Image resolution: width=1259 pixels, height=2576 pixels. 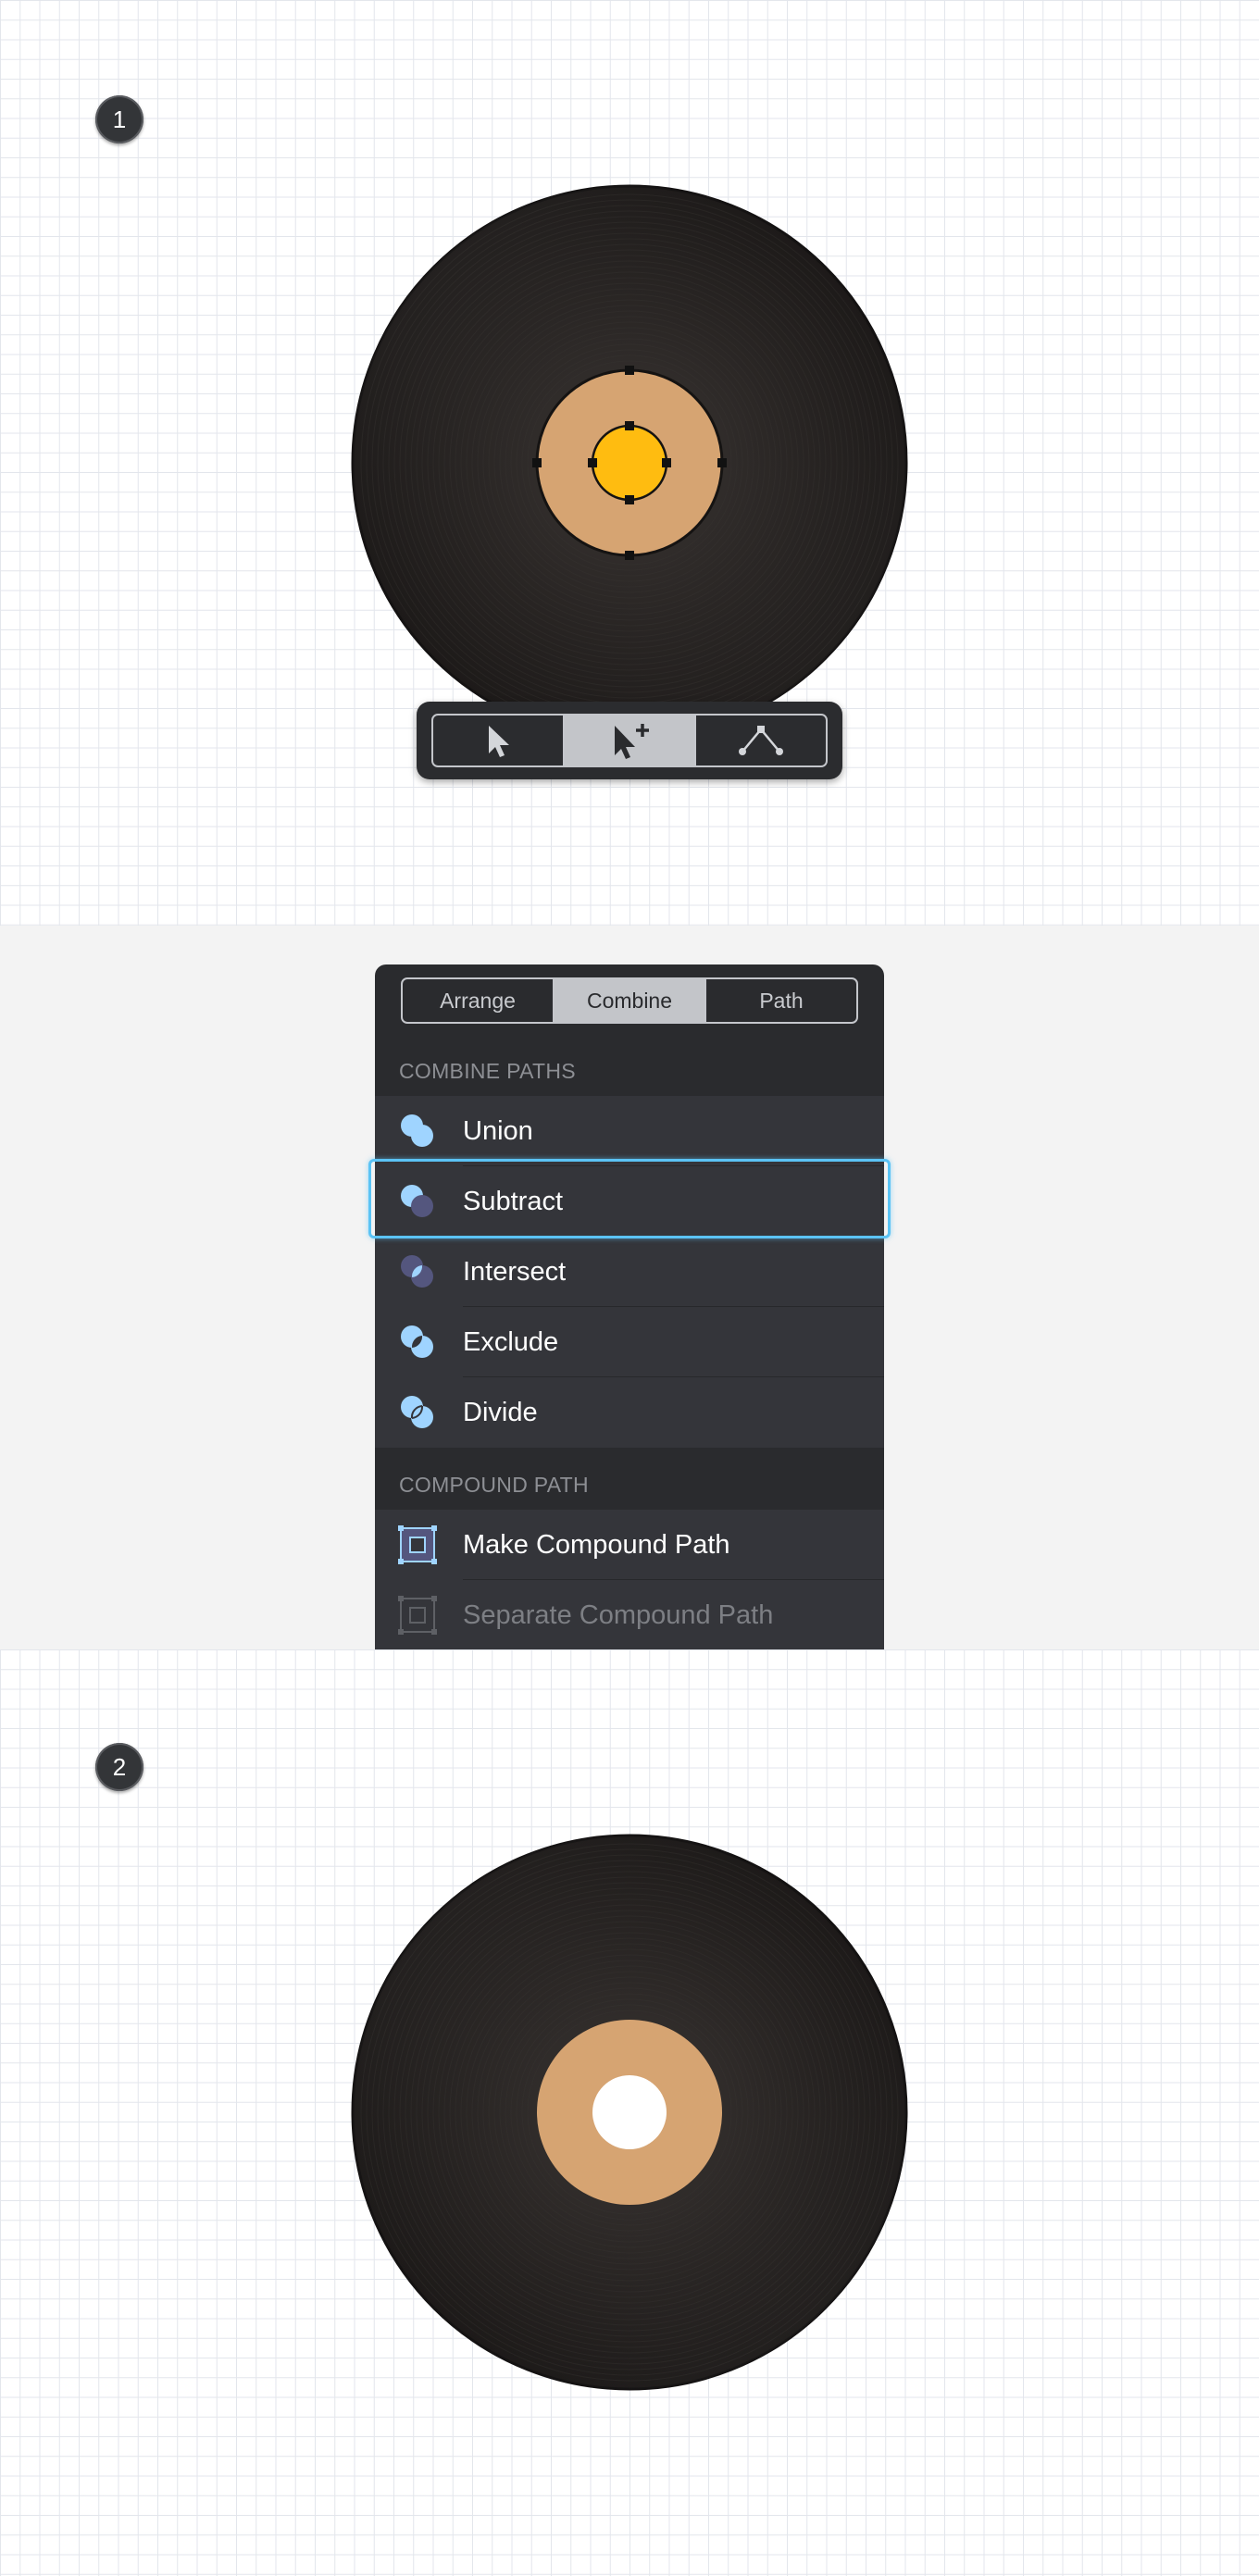 I want to click on center-hole, so click(x=629, y=2112).